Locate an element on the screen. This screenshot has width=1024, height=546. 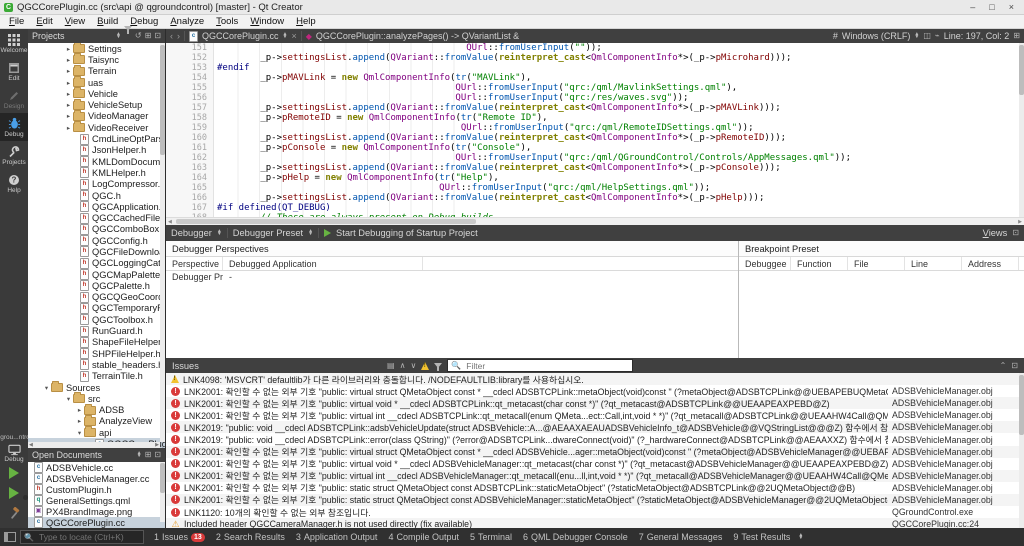
open-document-item: c QGCCorePlugin.cc is located at coordinates (96, 522).